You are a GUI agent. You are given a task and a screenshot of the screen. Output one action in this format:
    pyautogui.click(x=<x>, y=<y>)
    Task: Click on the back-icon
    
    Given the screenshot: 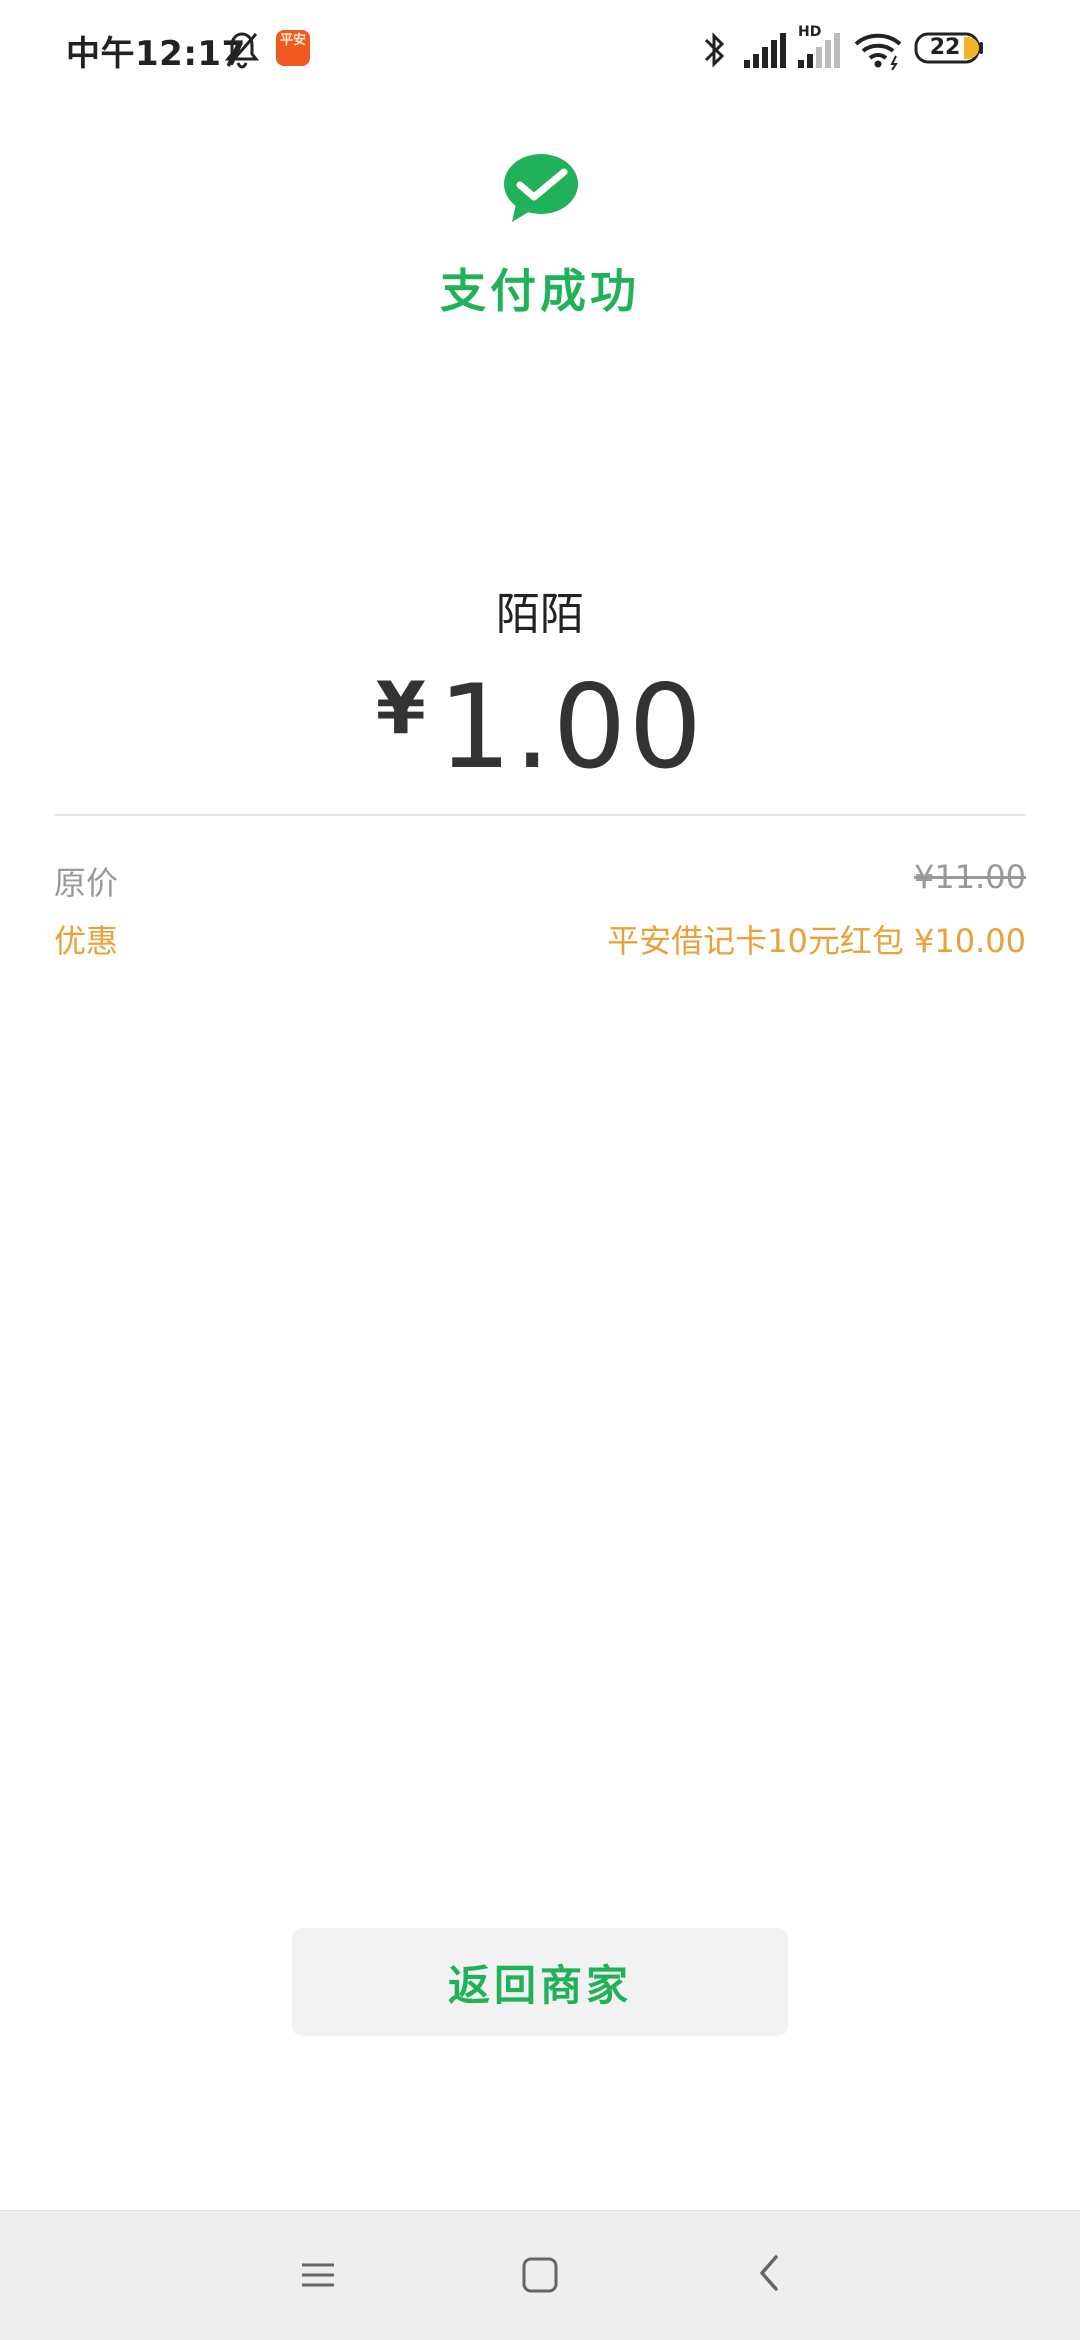 What is the action you would take?
    pyautogui.click(x=769, y=2273)
    